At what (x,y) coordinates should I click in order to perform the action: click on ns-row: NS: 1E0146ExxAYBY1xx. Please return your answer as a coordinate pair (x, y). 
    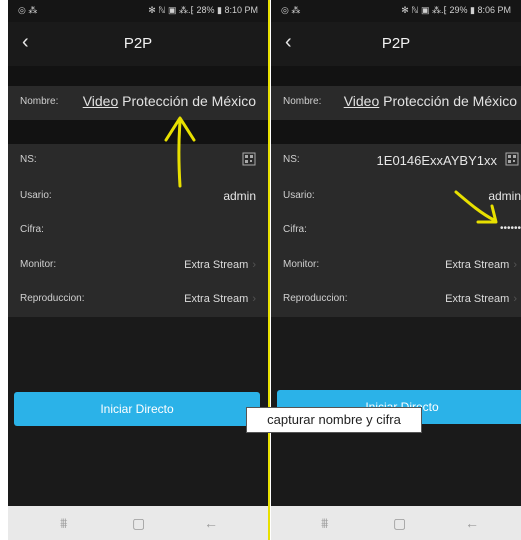
    Looking at the image, I should click on (396, 161).